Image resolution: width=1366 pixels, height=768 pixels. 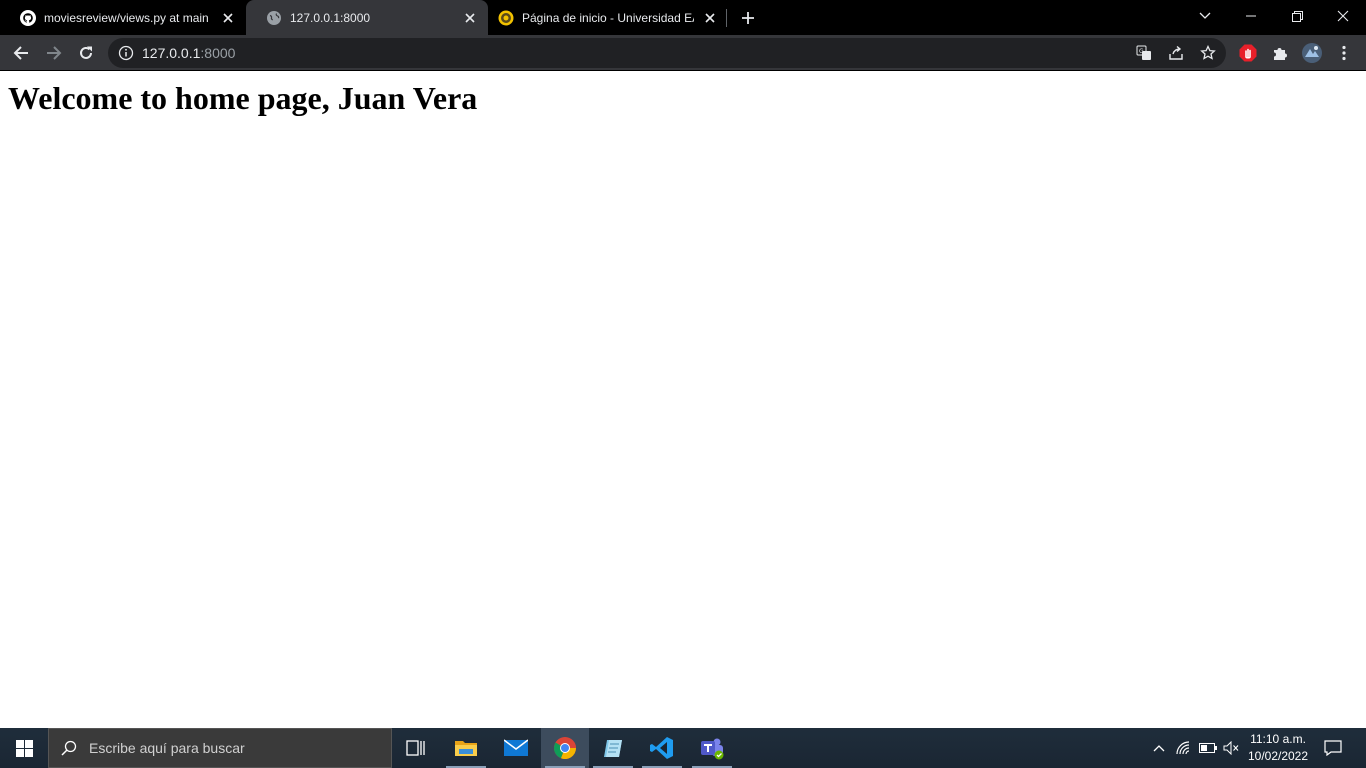 I want to click on more-vertical-icon, so click(x=1344, y=53).